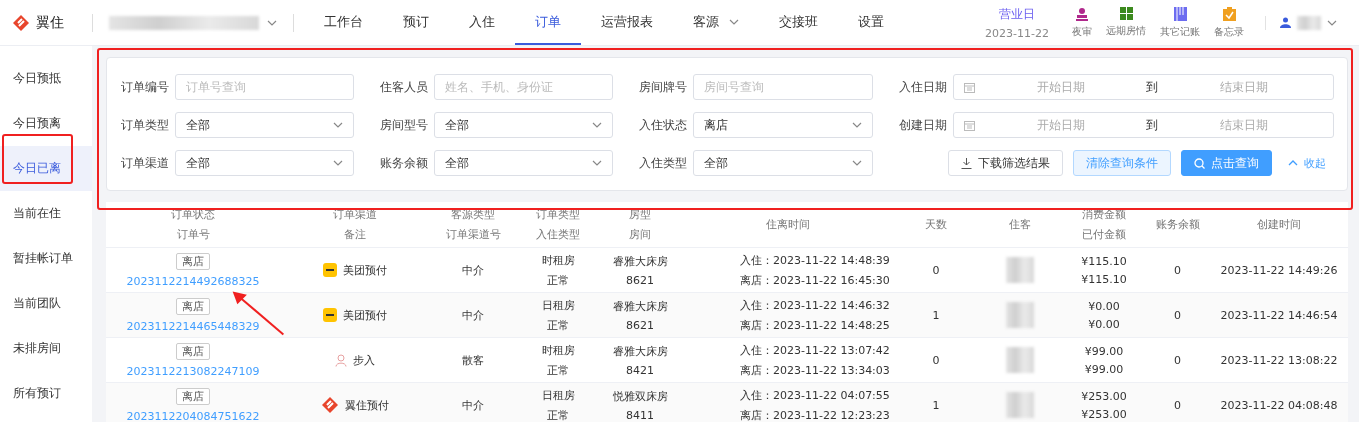  Describe the element at coordinates (663, 125) in the screenshot. I see `filter-label: 入住状态` at that location.